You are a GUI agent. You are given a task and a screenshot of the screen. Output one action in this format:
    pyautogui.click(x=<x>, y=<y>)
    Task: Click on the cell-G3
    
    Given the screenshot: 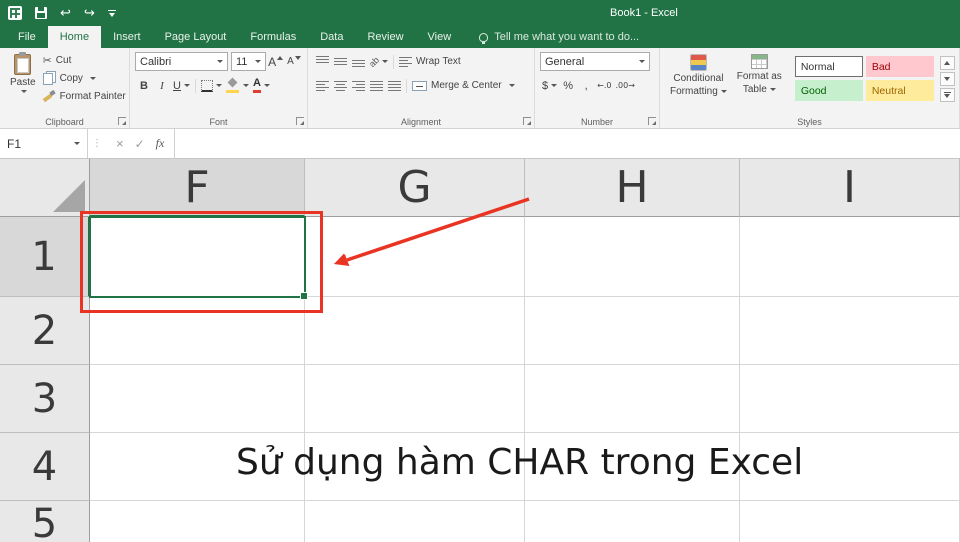 What is the action you would take?
    pyautogui.click(x=415, y=399)
    